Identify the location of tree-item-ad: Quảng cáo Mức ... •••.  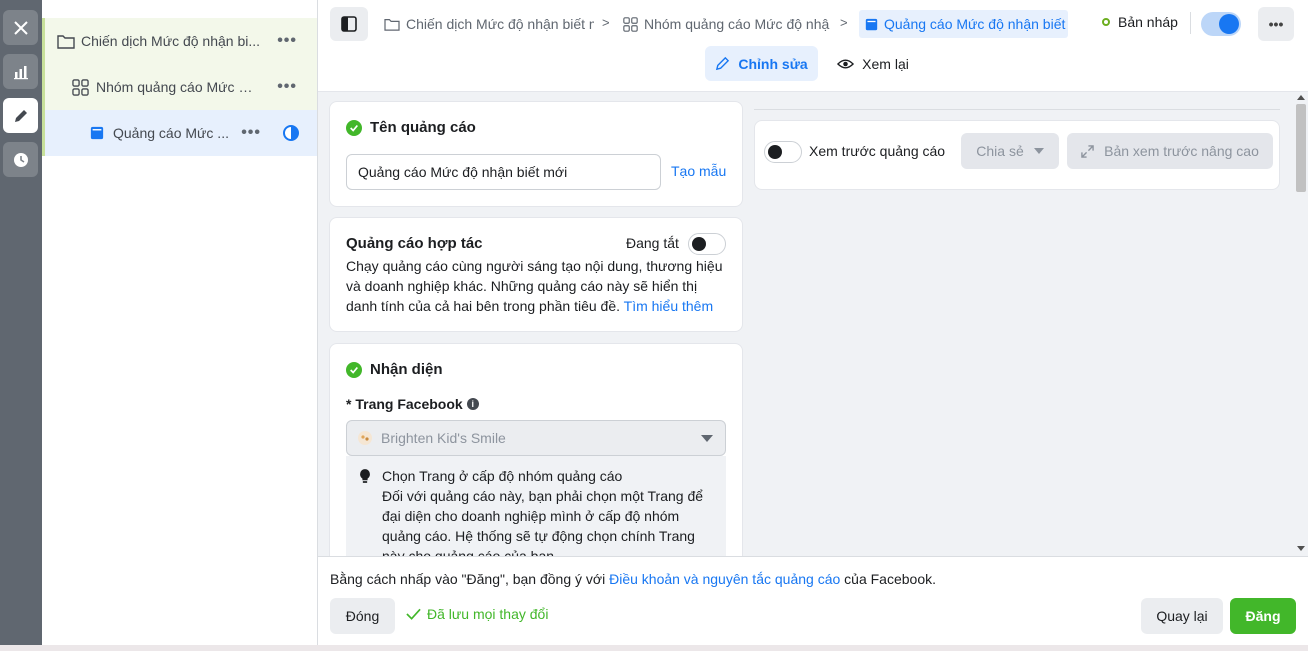
(179, 133).